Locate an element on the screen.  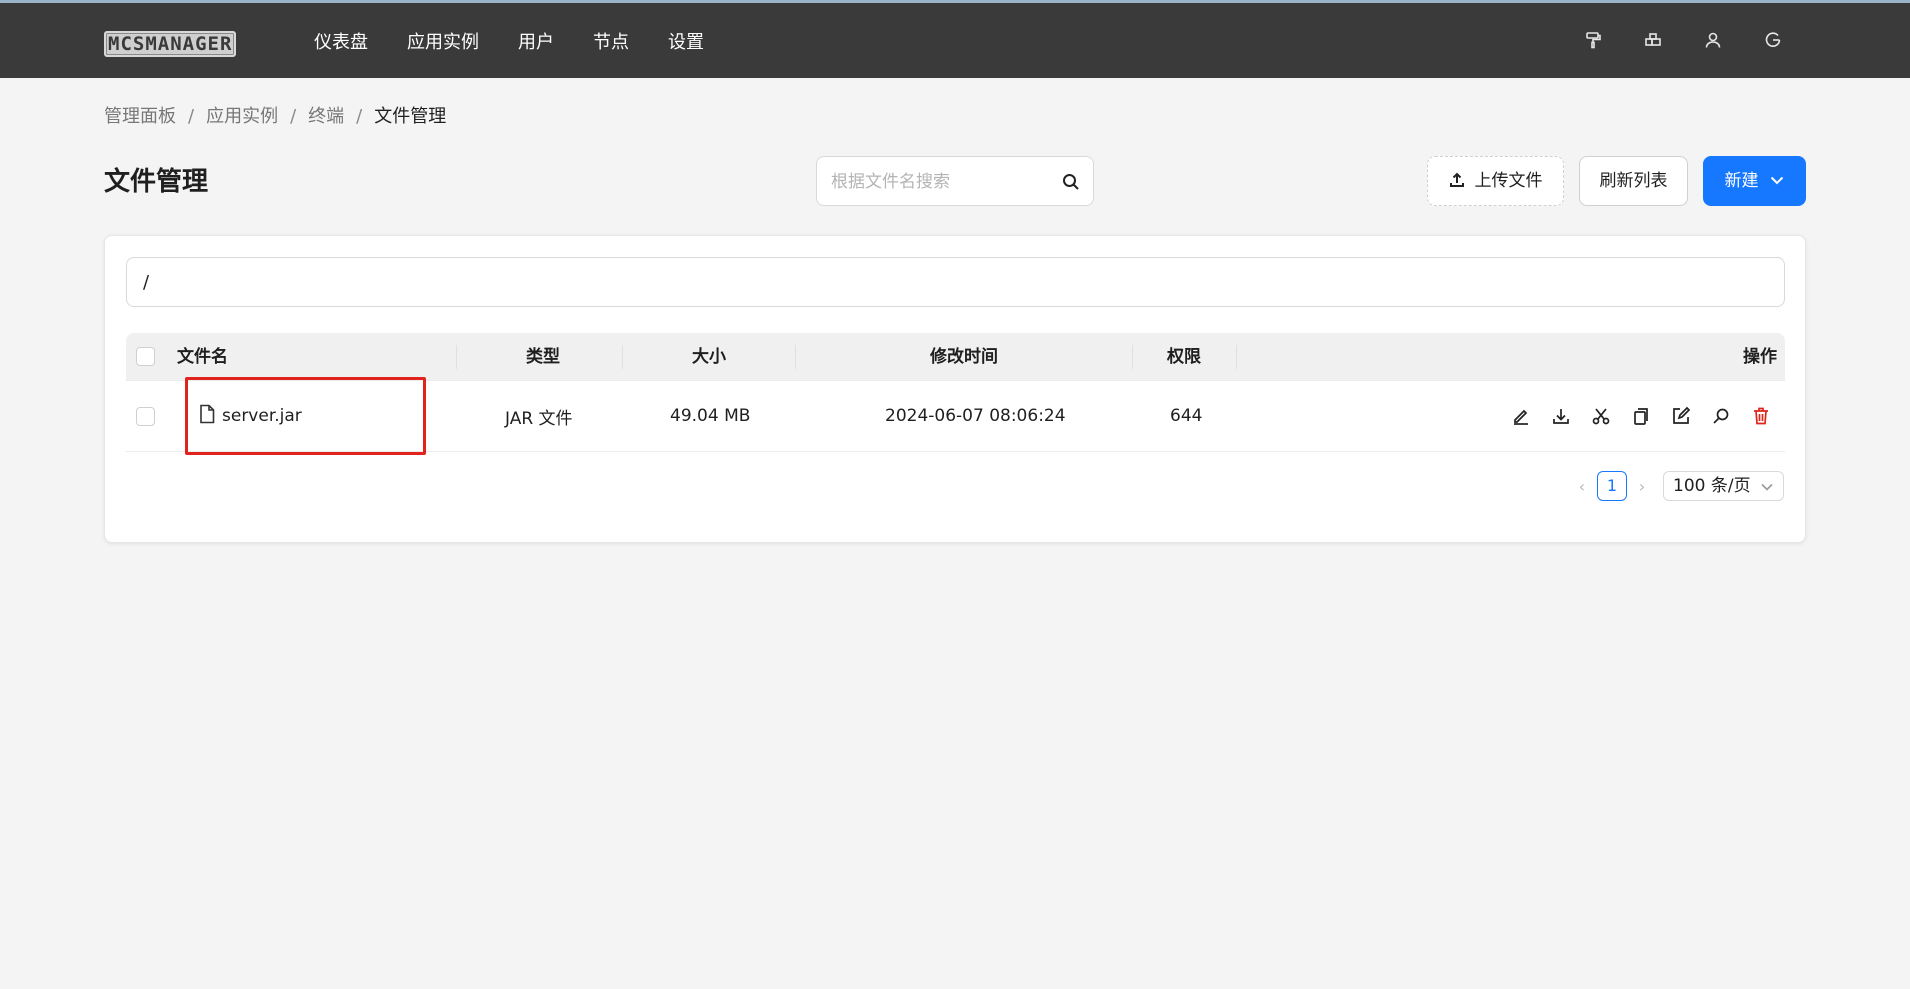
column-header-modified: 修改时间 is located at coordinates (964, 356).